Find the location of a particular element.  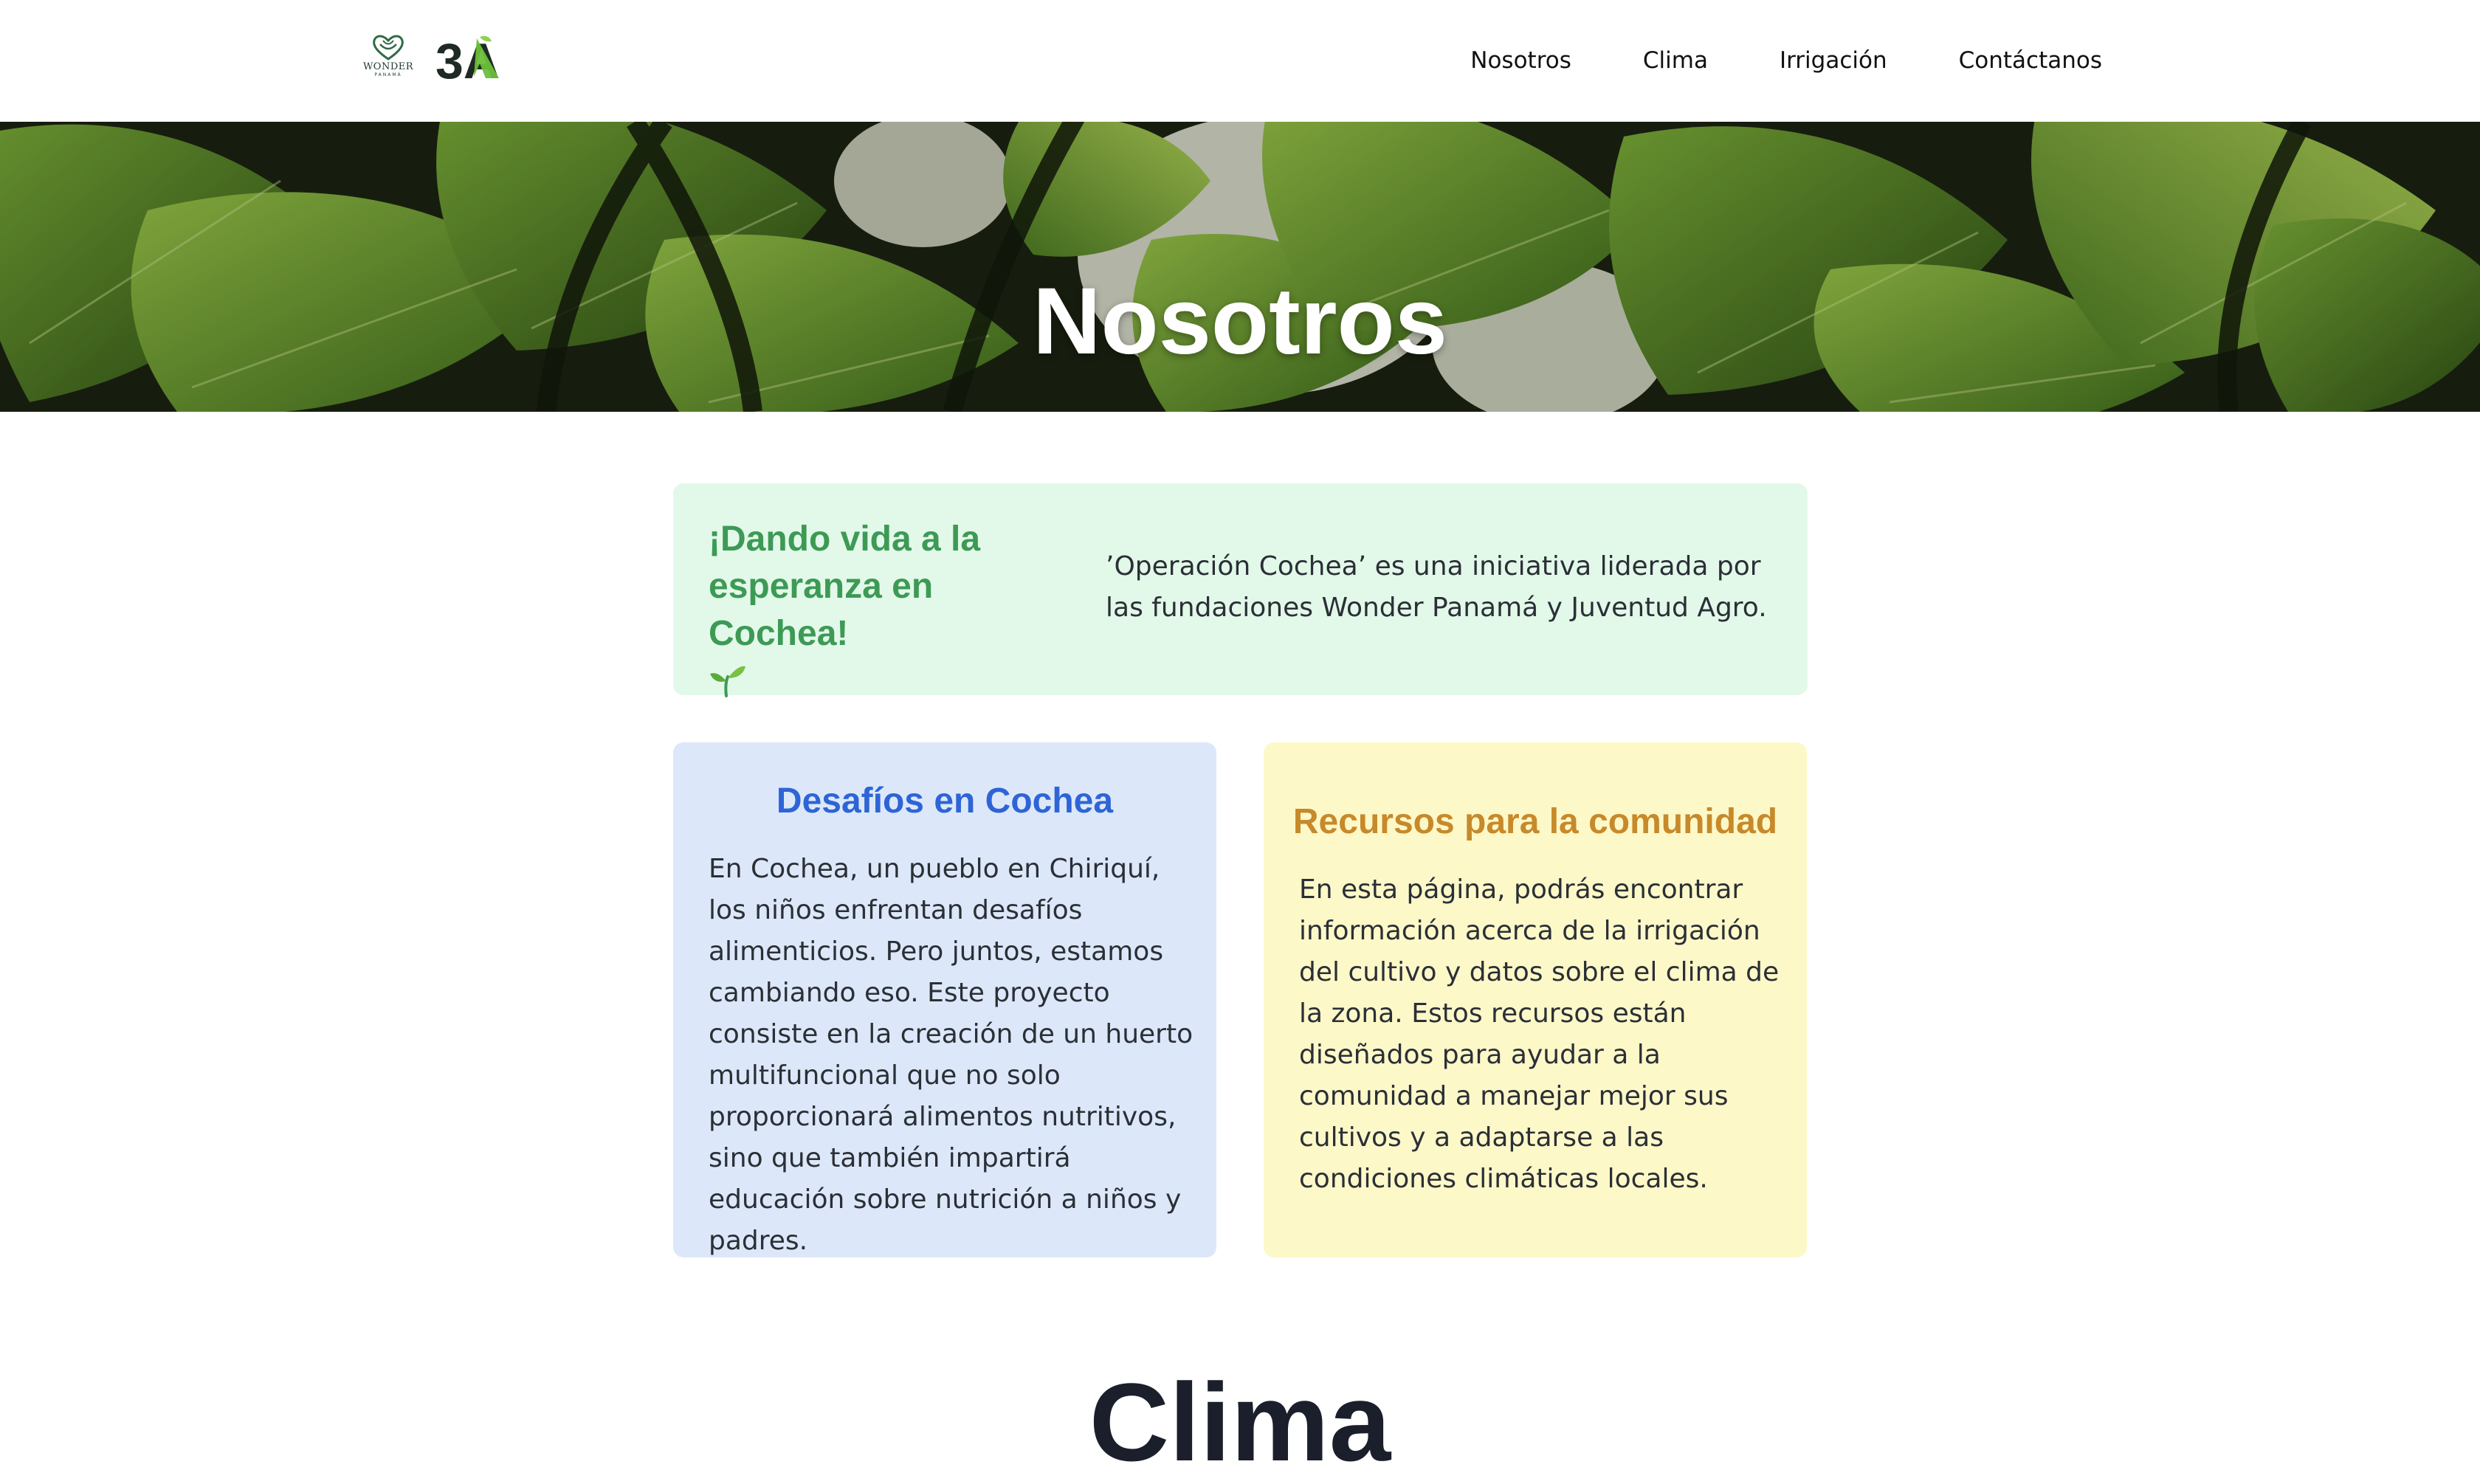

wonder-panama-logo: WONDER PANAMÁ is located at coordinates (388, 58).